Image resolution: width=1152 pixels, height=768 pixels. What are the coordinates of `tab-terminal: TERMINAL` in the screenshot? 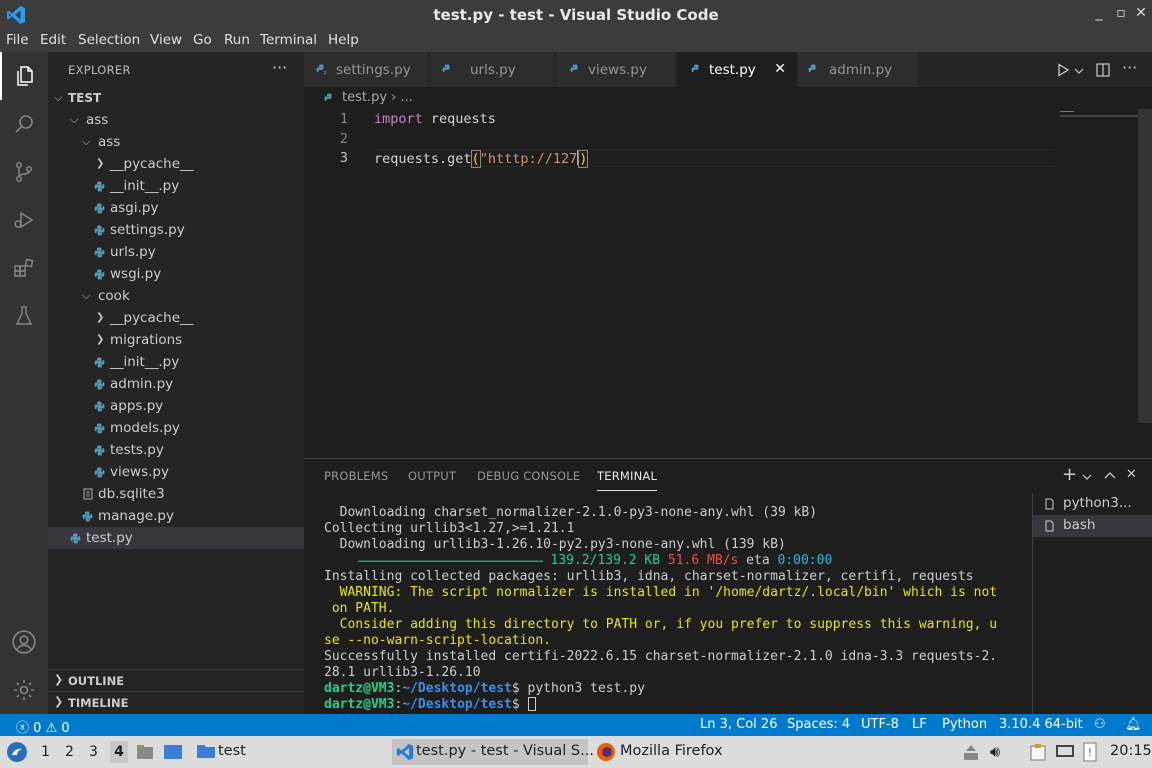 It's located at (627, 480).